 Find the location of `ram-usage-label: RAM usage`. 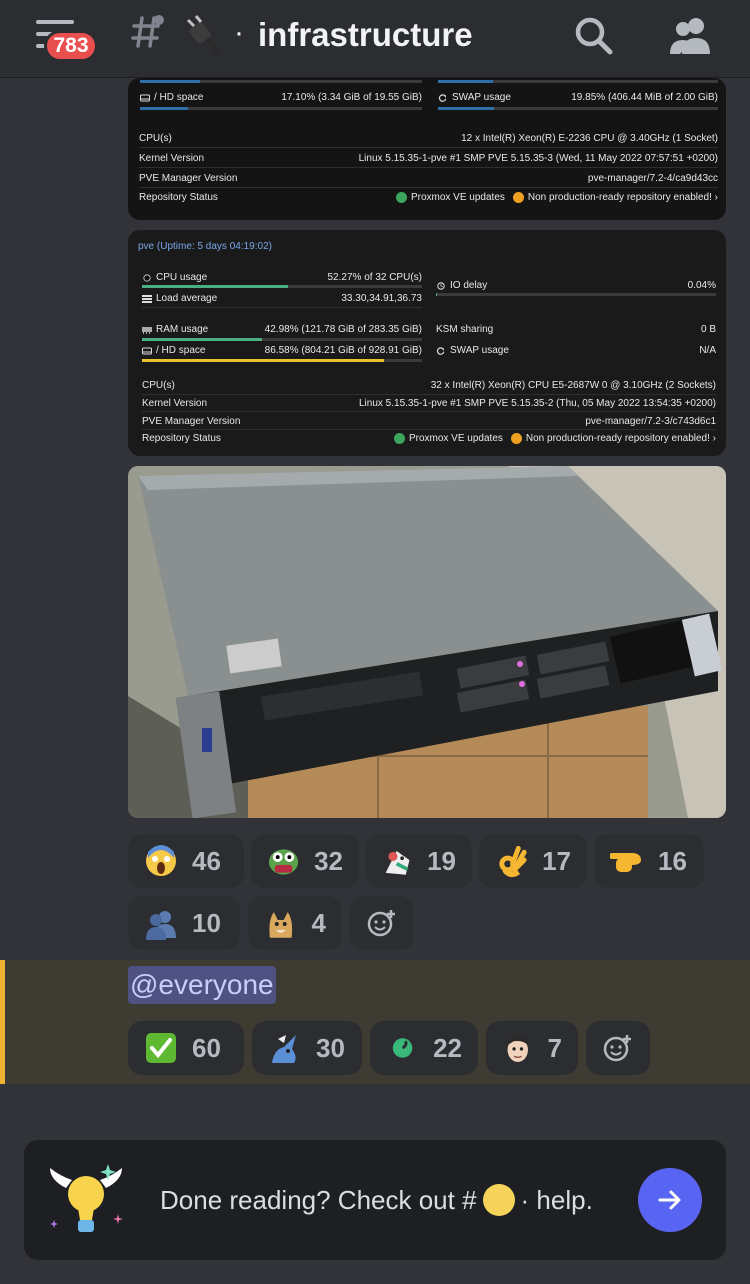

ram-usage-label: RAM usage is located at coordinates (175, 329).